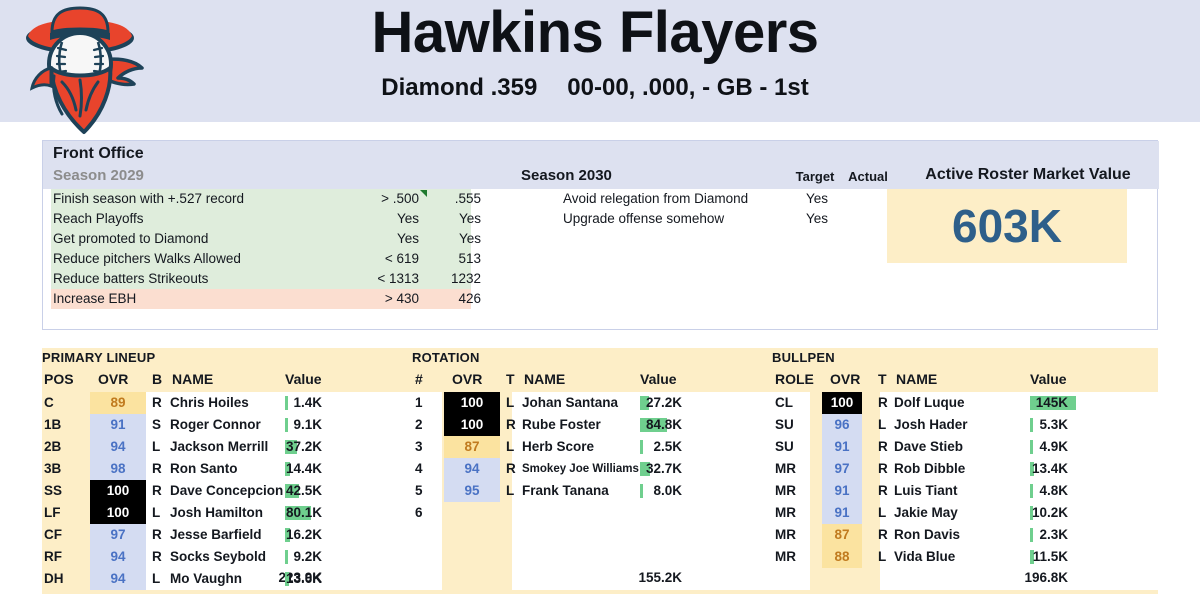  Describe the element at coordinates (118, 469) in the screenshot. I see `ovr-badge: 98` at that location.